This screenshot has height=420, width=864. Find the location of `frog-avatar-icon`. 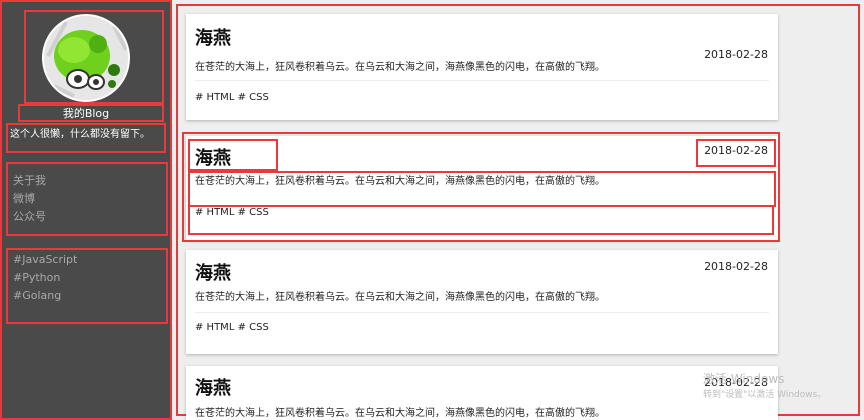

frog-avatar-icon is located at coordinates (86, 58).